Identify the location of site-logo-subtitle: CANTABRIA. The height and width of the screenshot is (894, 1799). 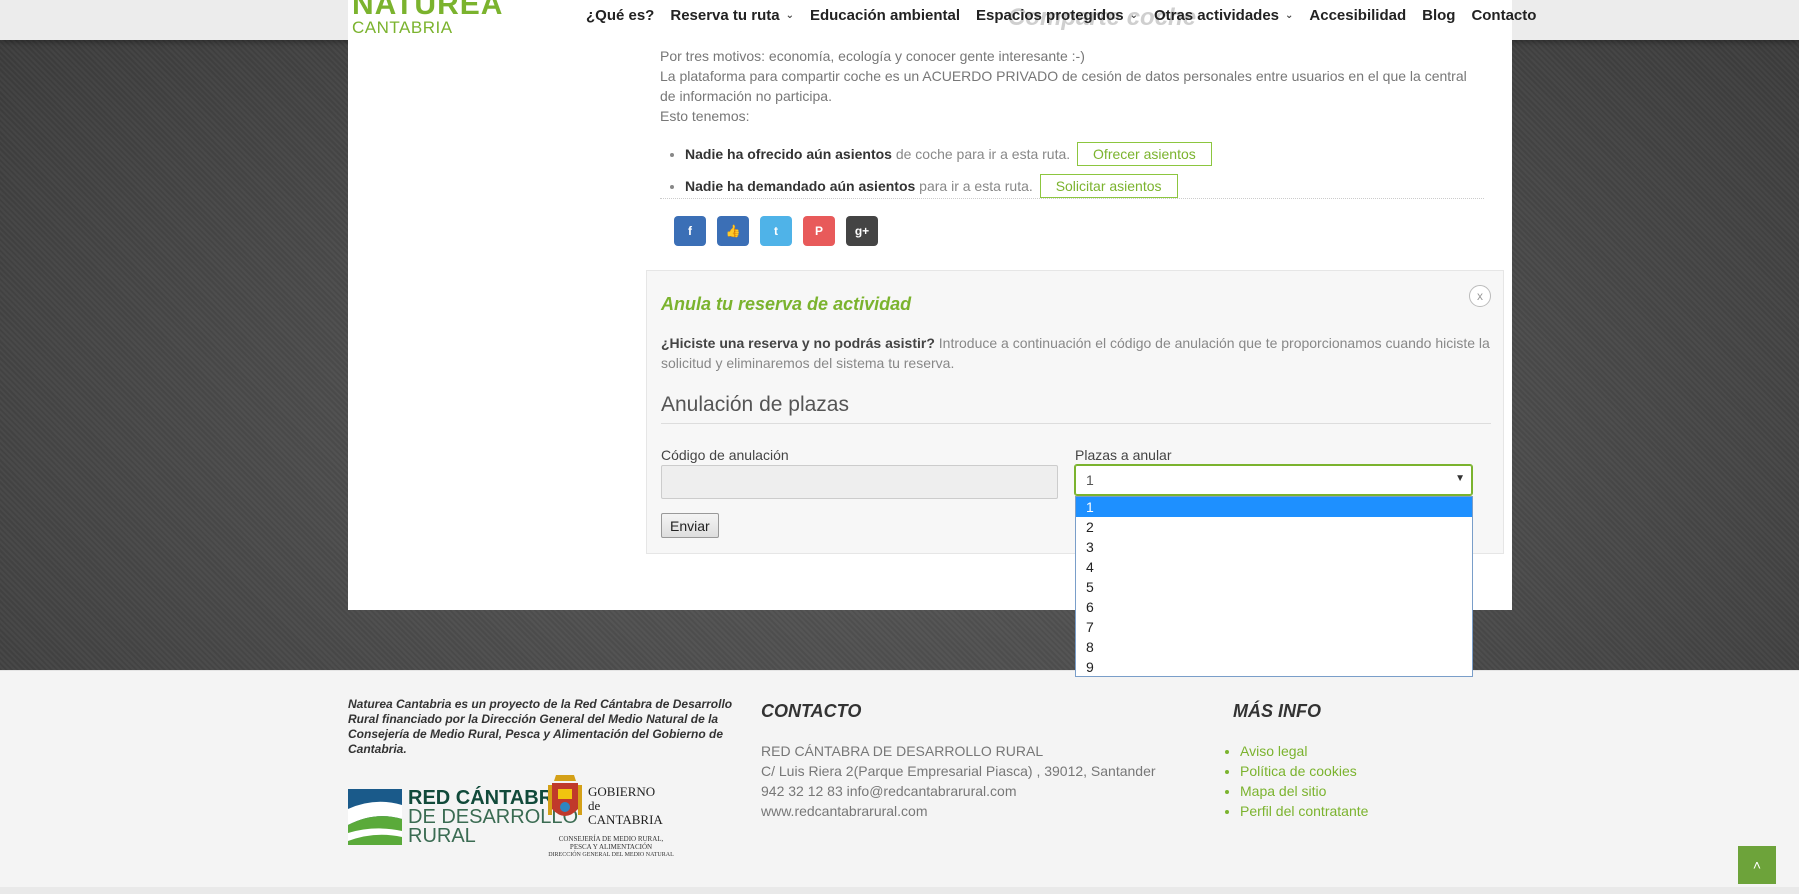
(402, 28).